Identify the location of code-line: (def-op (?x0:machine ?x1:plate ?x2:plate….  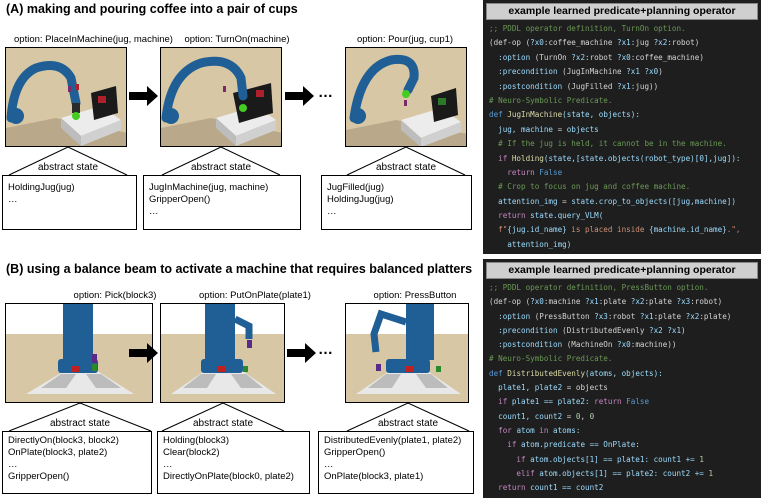
(606, 302).